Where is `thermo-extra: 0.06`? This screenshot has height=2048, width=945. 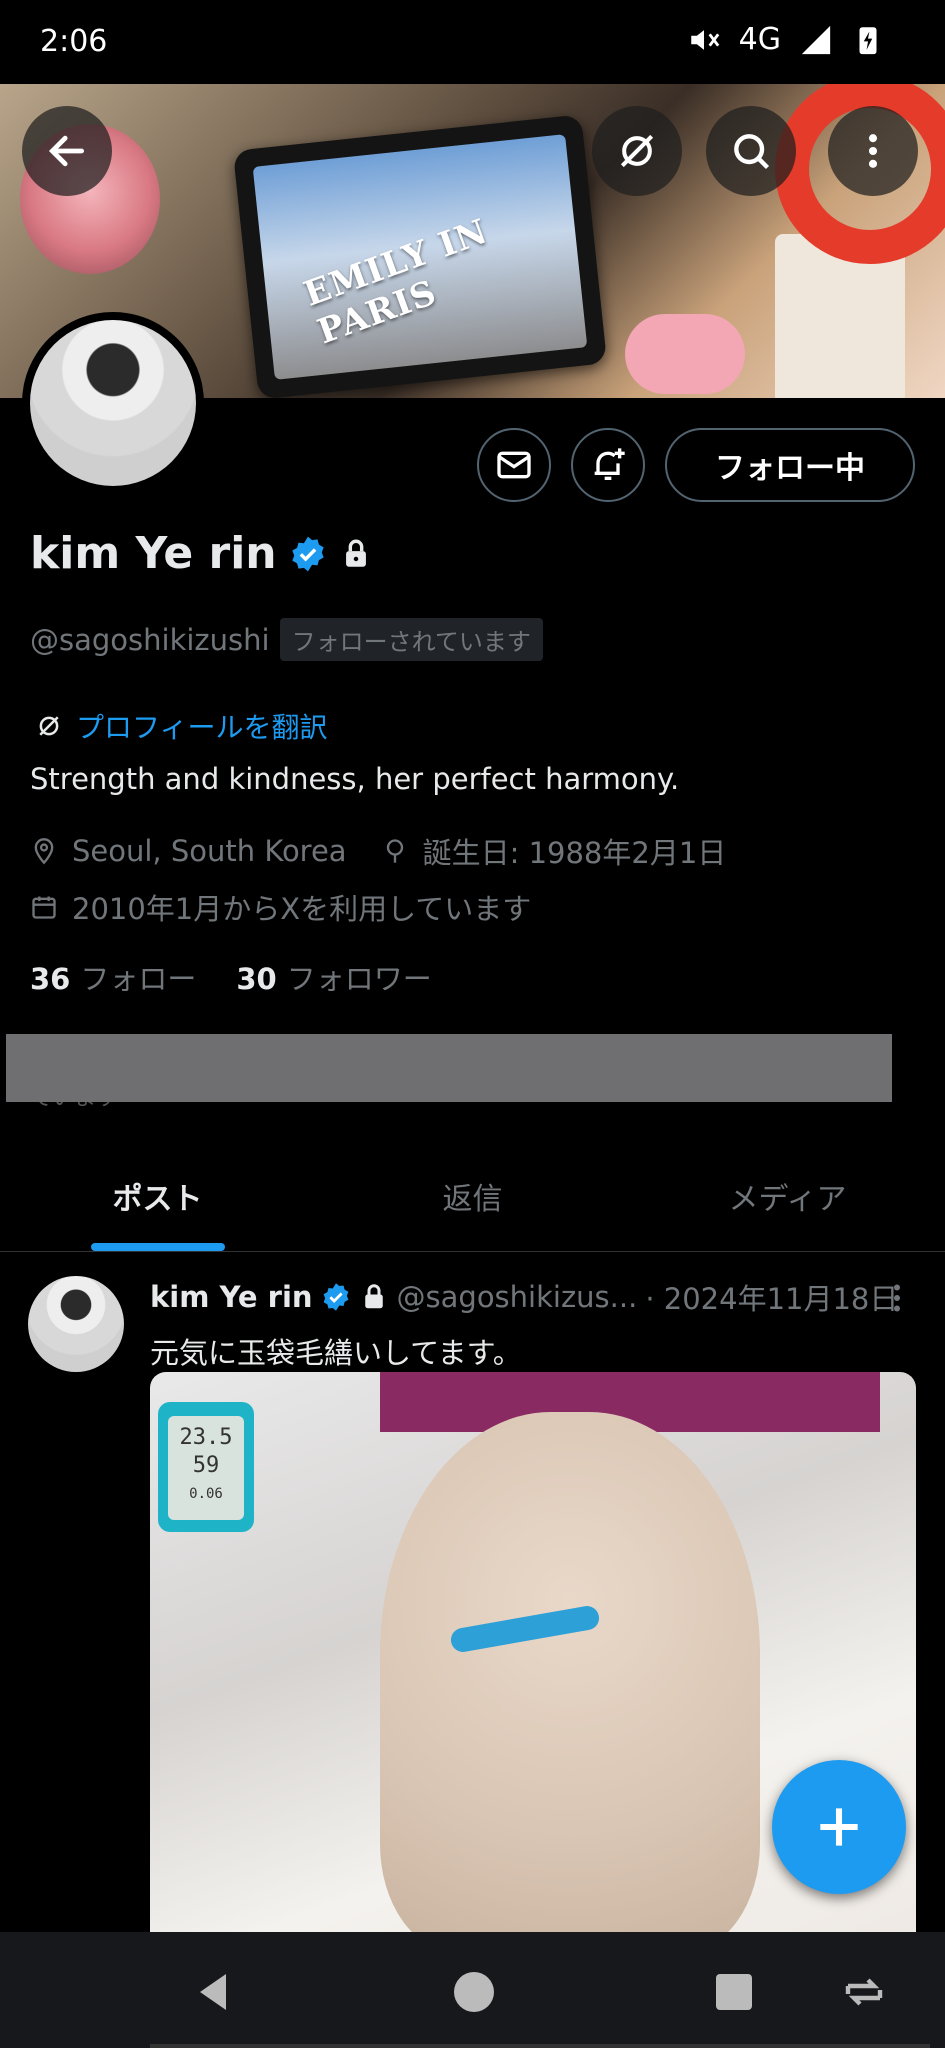
thermo-extra: 0.06 is located at coordinates (206, 1494).